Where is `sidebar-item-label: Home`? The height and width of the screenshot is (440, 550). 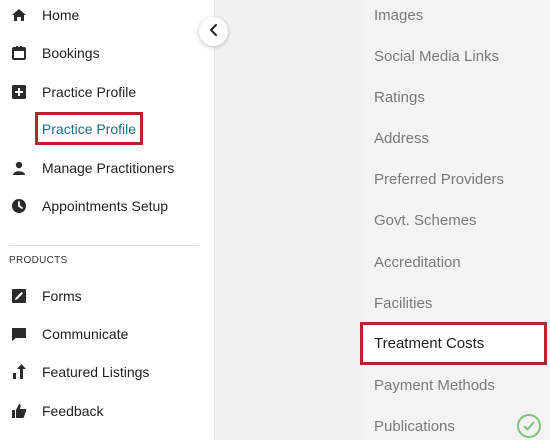
sidebar-item-label: Home is located at coordinates (61, 15).